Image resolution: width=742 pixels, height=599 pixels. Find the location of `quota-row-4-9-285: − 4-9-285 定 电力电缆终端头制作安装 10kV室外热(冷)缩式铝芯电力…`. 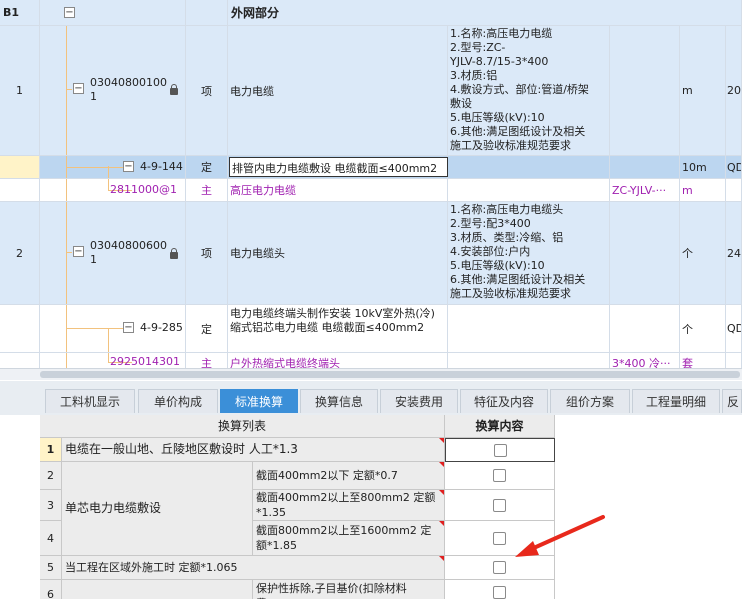

quota-row-4-9-285: − 4-9-285 定 电力电缆终端头制作安装 10kV室外热(冷)缩式铝芯电力… is located at coordinates (371, 329).